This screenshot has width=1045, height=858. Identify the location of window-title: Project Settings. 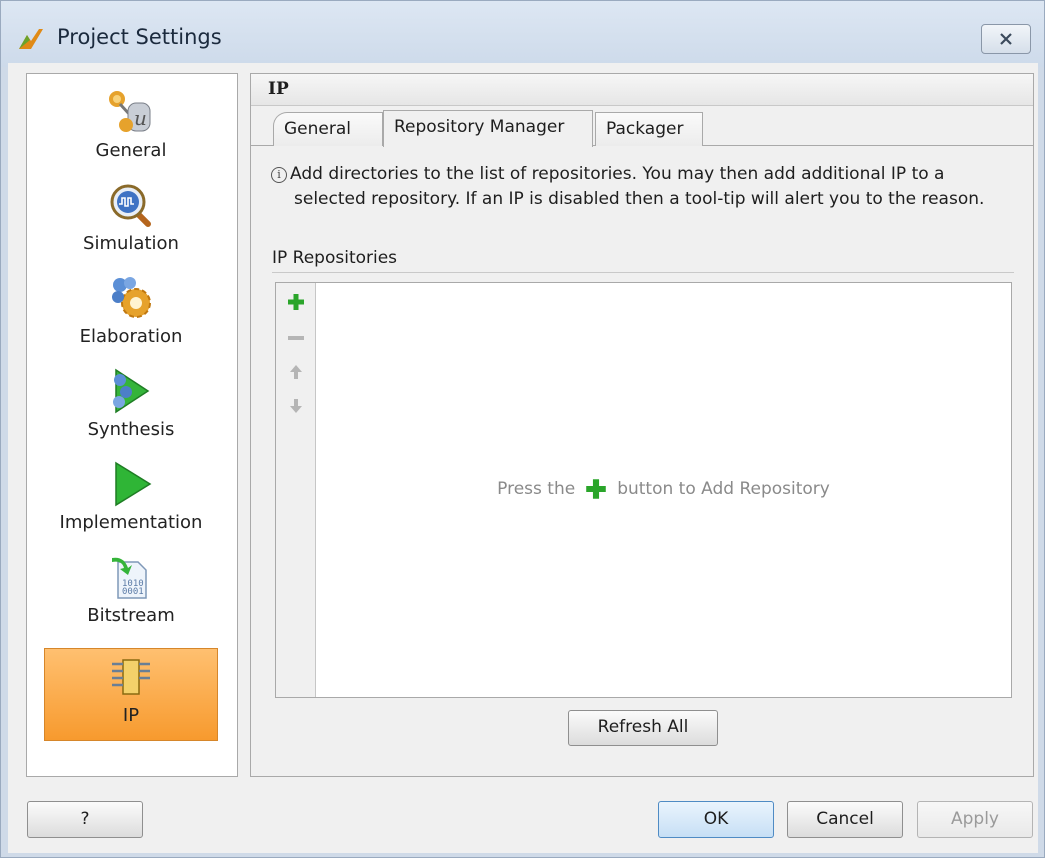
(139, 37).